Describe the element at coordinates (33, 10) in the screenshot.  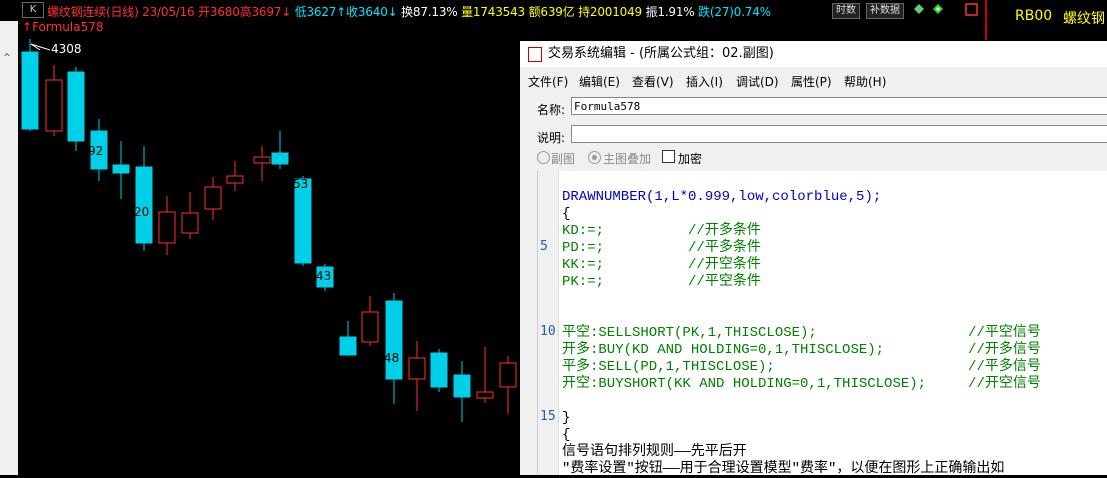
I see `kline-mode-button: K` at that location.